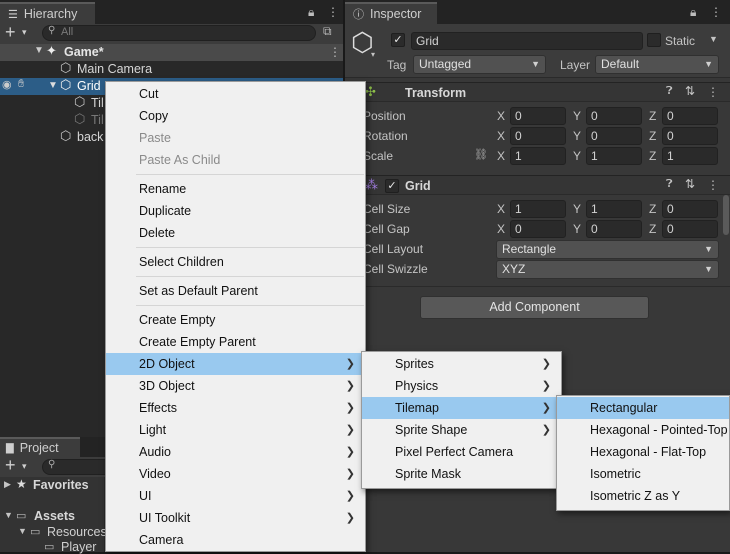  What do you see at coordinates (690, 136) in the screenshot?
I see `rotation-z-field: 0` at bounding box center [690, 136].